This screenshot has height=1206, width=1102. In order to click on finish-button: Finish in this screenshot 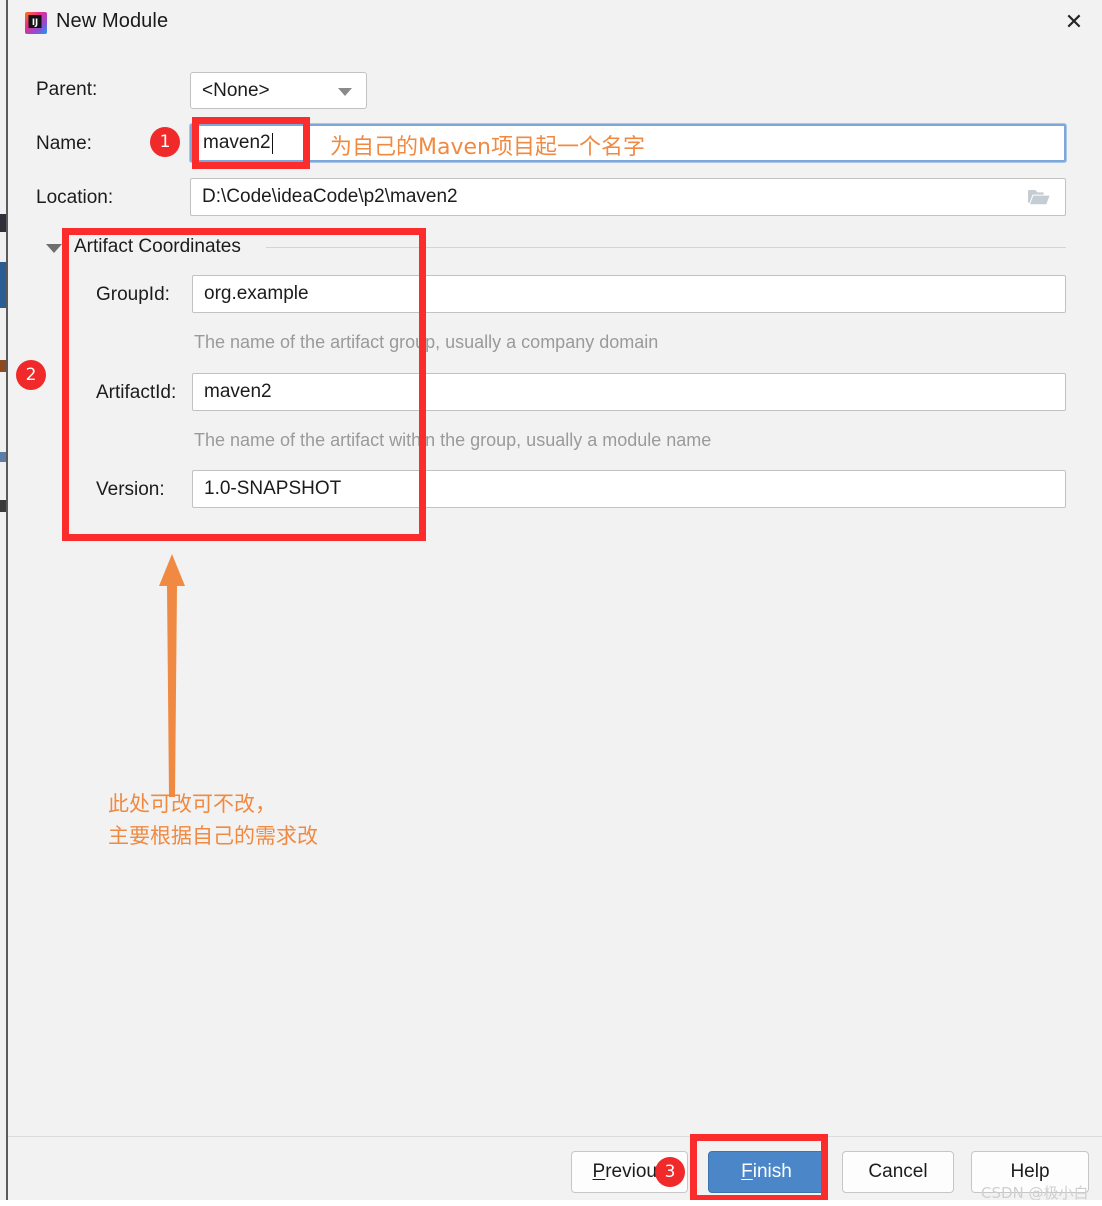, I will do `click(766, 1172)`.